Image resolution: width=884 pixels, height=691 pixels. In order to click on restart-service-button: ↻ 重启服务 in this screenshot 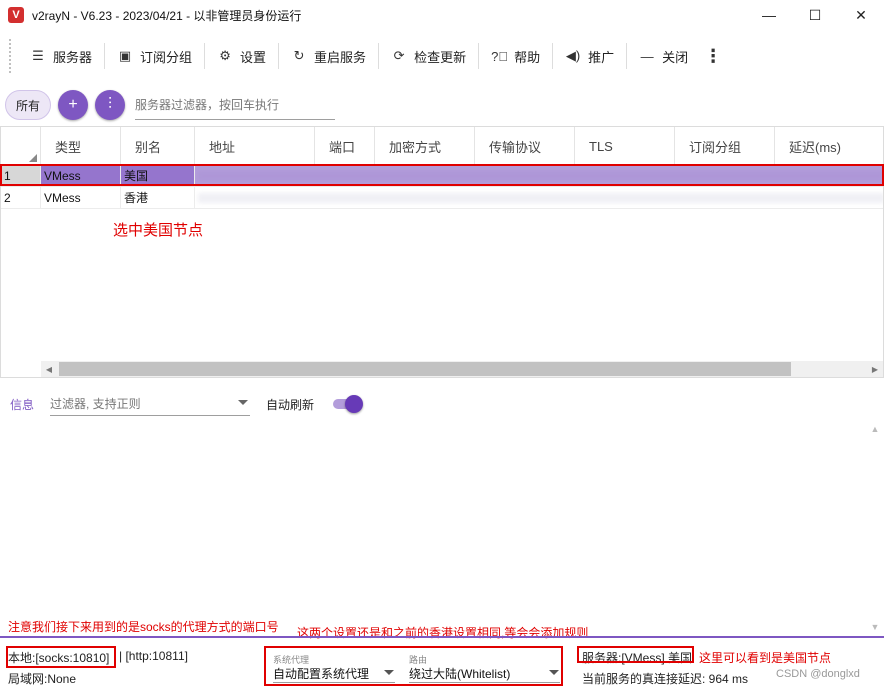, I will do `click(328, 56)`.